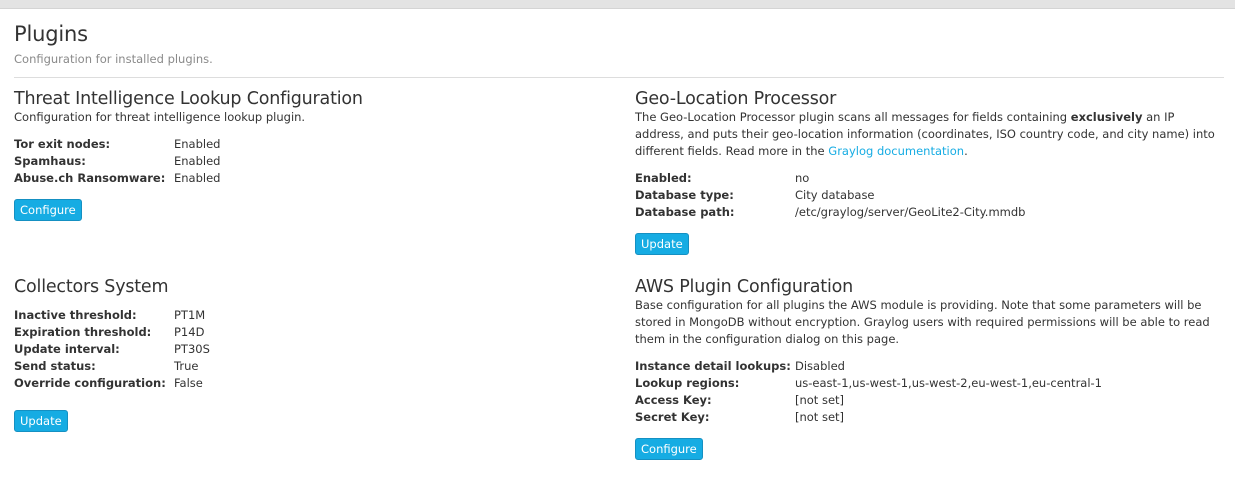  What do you see at coordinates (1106, 117) in the screenshot?
I see `description-emphasis: exclusively` at bounding box center [1106, 117].